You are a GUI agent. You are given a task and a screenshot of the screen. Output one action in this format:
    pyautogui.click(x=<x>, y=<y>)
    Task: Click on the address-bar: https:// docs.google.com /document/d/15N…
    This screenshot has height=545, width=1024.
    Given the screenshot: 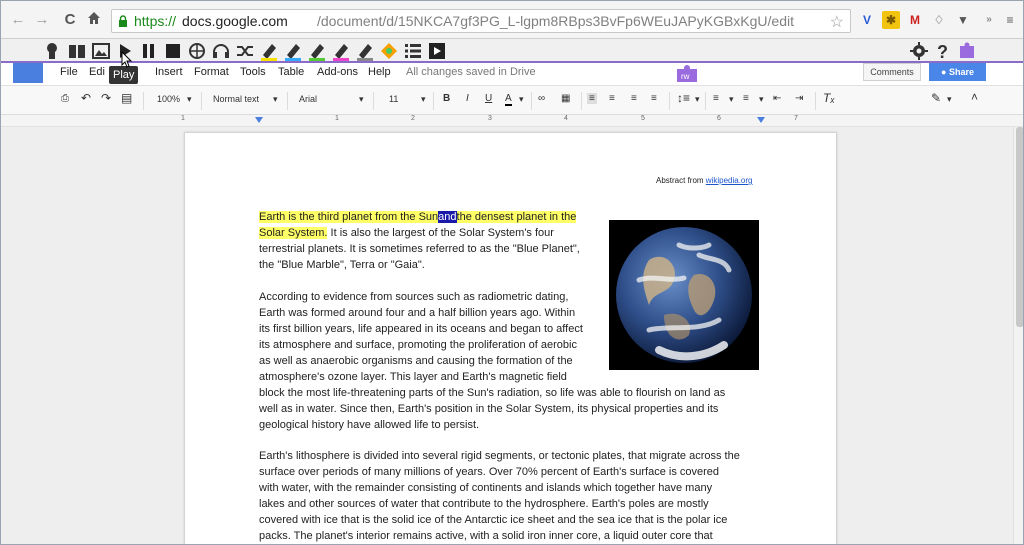 What is the action you would take?
    pyautogui.click(x=481, y=21)
    